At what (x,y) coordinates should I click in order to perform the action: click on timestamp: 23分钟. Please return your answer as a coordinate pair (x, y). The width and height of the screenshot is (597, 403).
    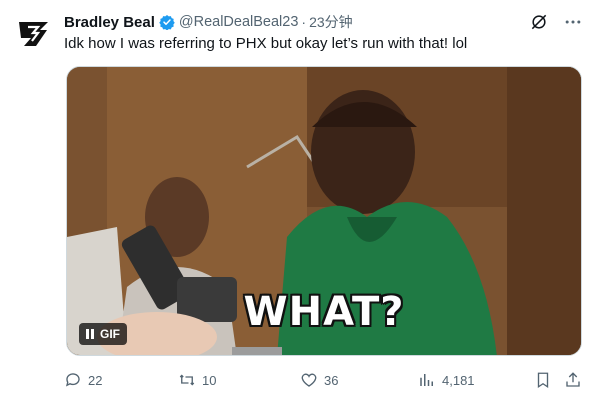
    Looking at the image, I should click on (331, 22).